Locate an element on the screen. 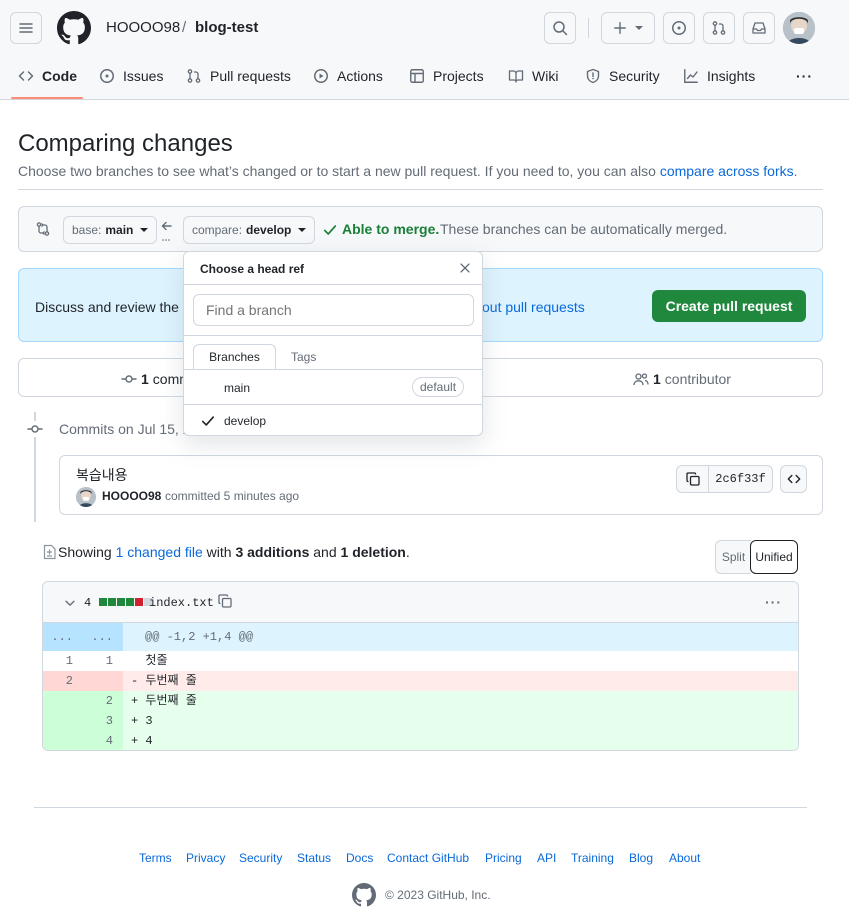 This screenshot has width=849, height=907. unified-view-button: Unified is located at coordinates (774, 557).